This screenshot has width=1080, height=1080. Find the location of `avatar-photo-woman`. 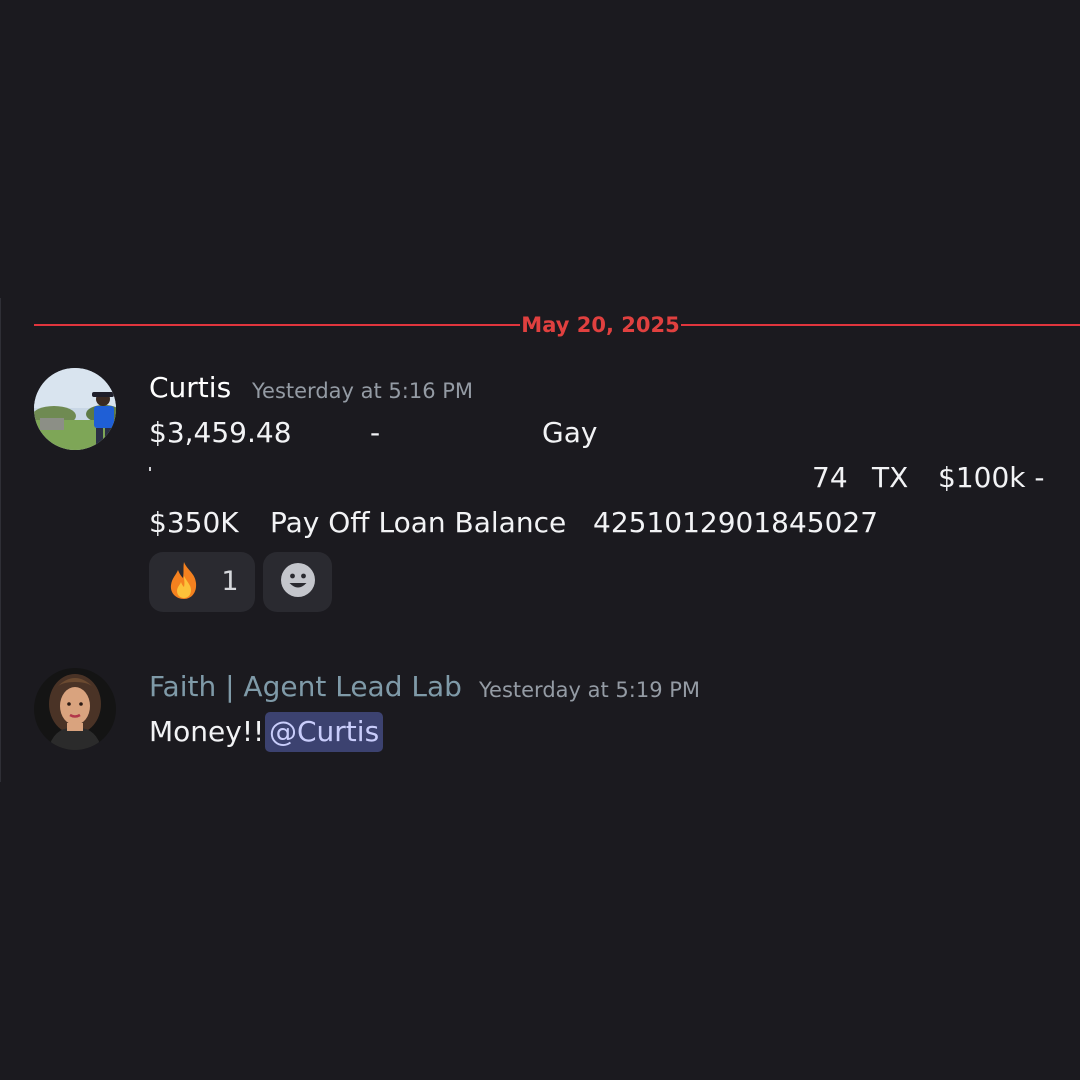

avatar-photo-woman is located at coordinates (75, 709).